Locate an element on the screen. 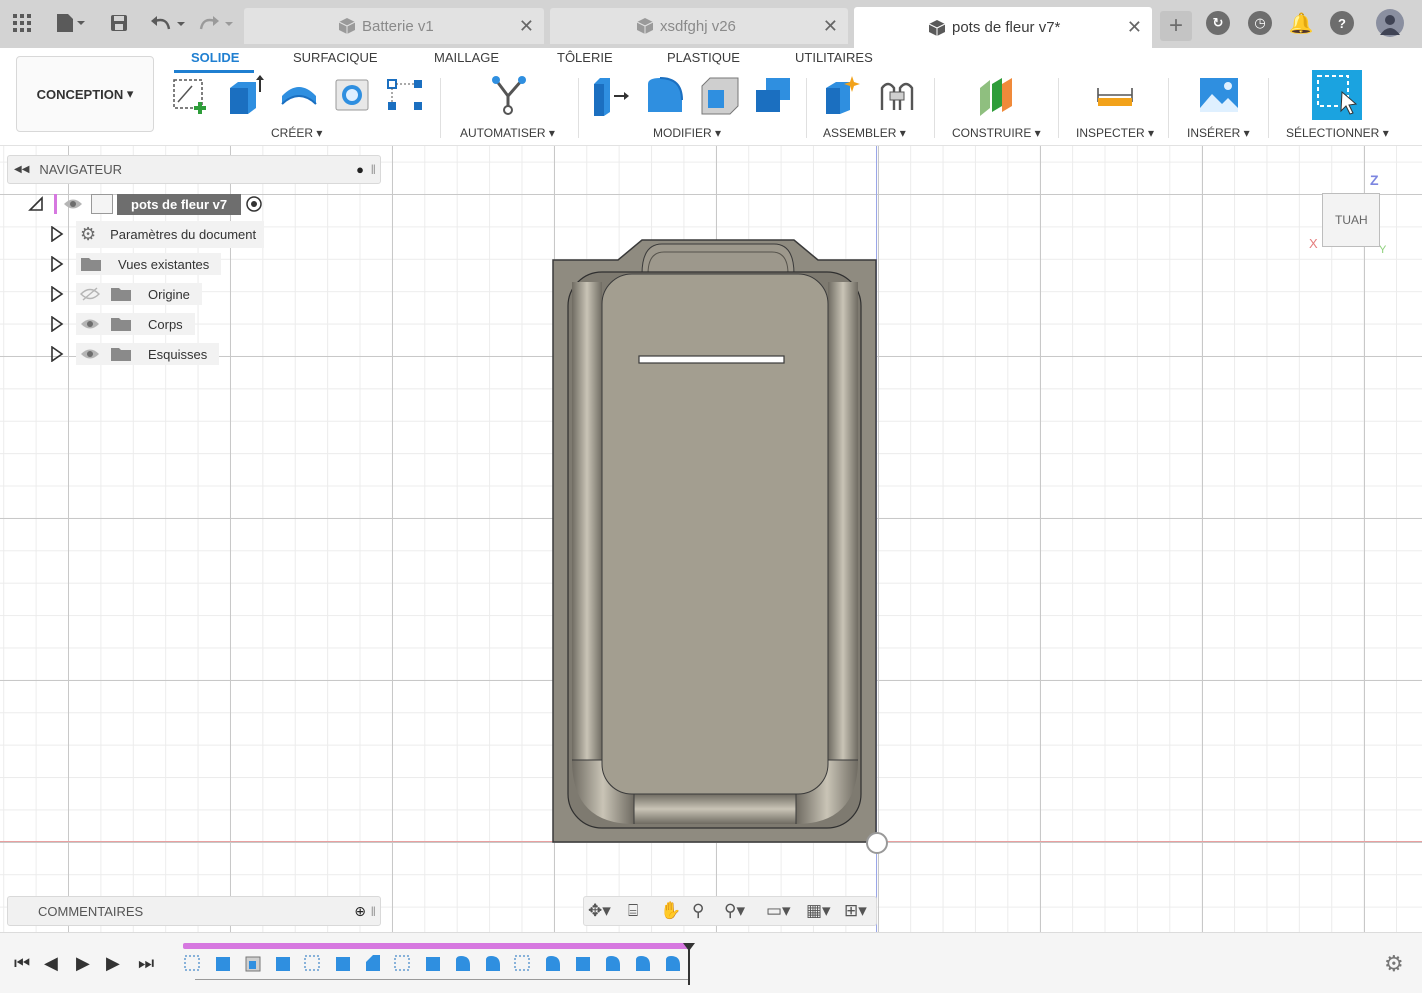 This screenshot has height=993, width=1422. navigator-item-document-settings: ⚙ Paramètres du document is located at coordinates (157, 234).